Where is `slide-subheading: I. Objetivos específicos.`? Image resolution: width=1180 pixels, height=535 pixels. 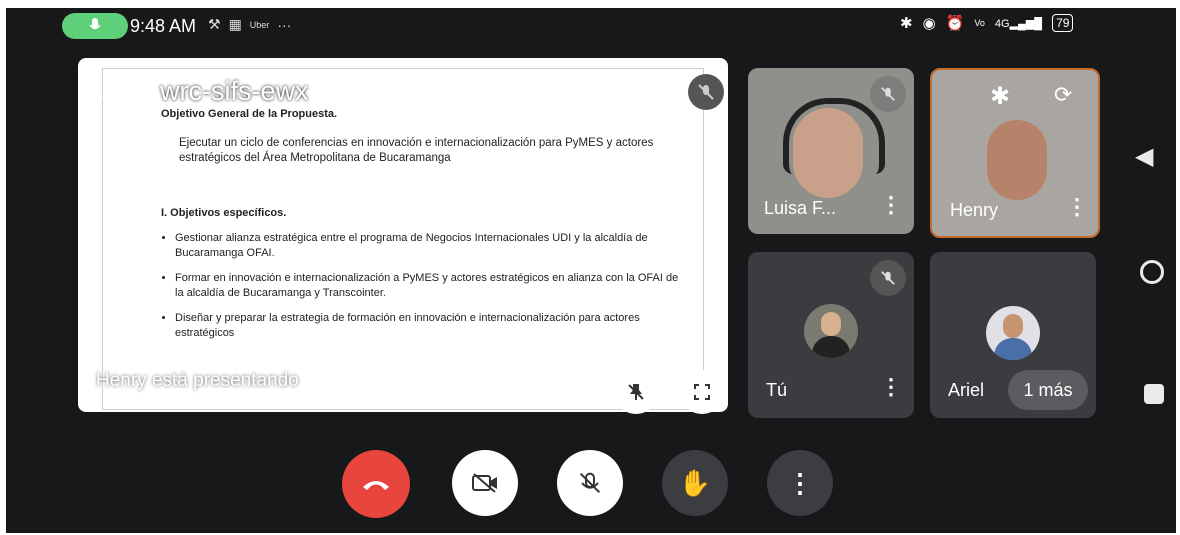
slide-subheading: I. Objetivos específicos. is located at coordinates (224, 213).